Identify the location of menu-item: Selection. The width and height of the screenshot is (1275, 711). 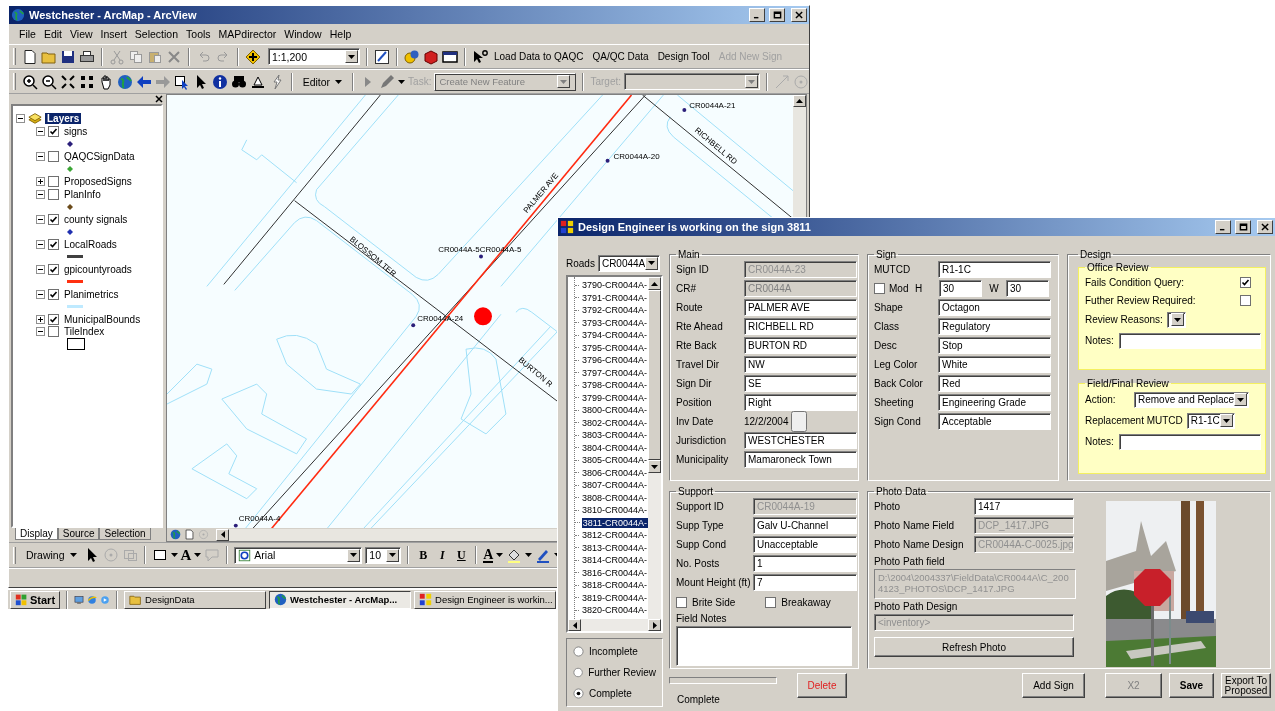
(156, 34).